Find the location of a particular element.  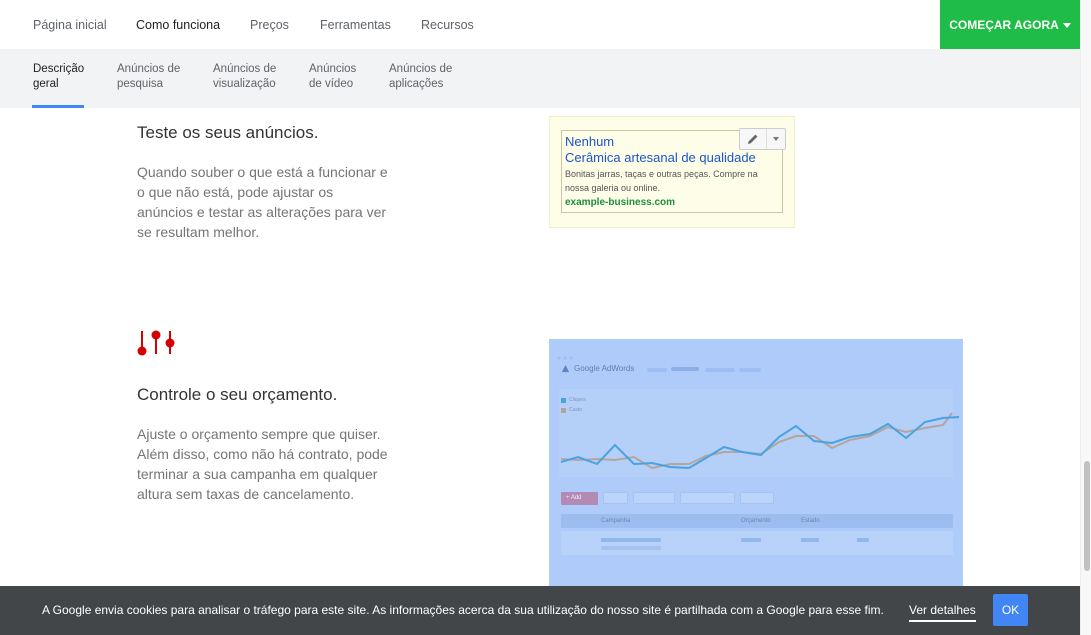

adwords-brand-label: Google AdWords is located at coordinates (604, 368).